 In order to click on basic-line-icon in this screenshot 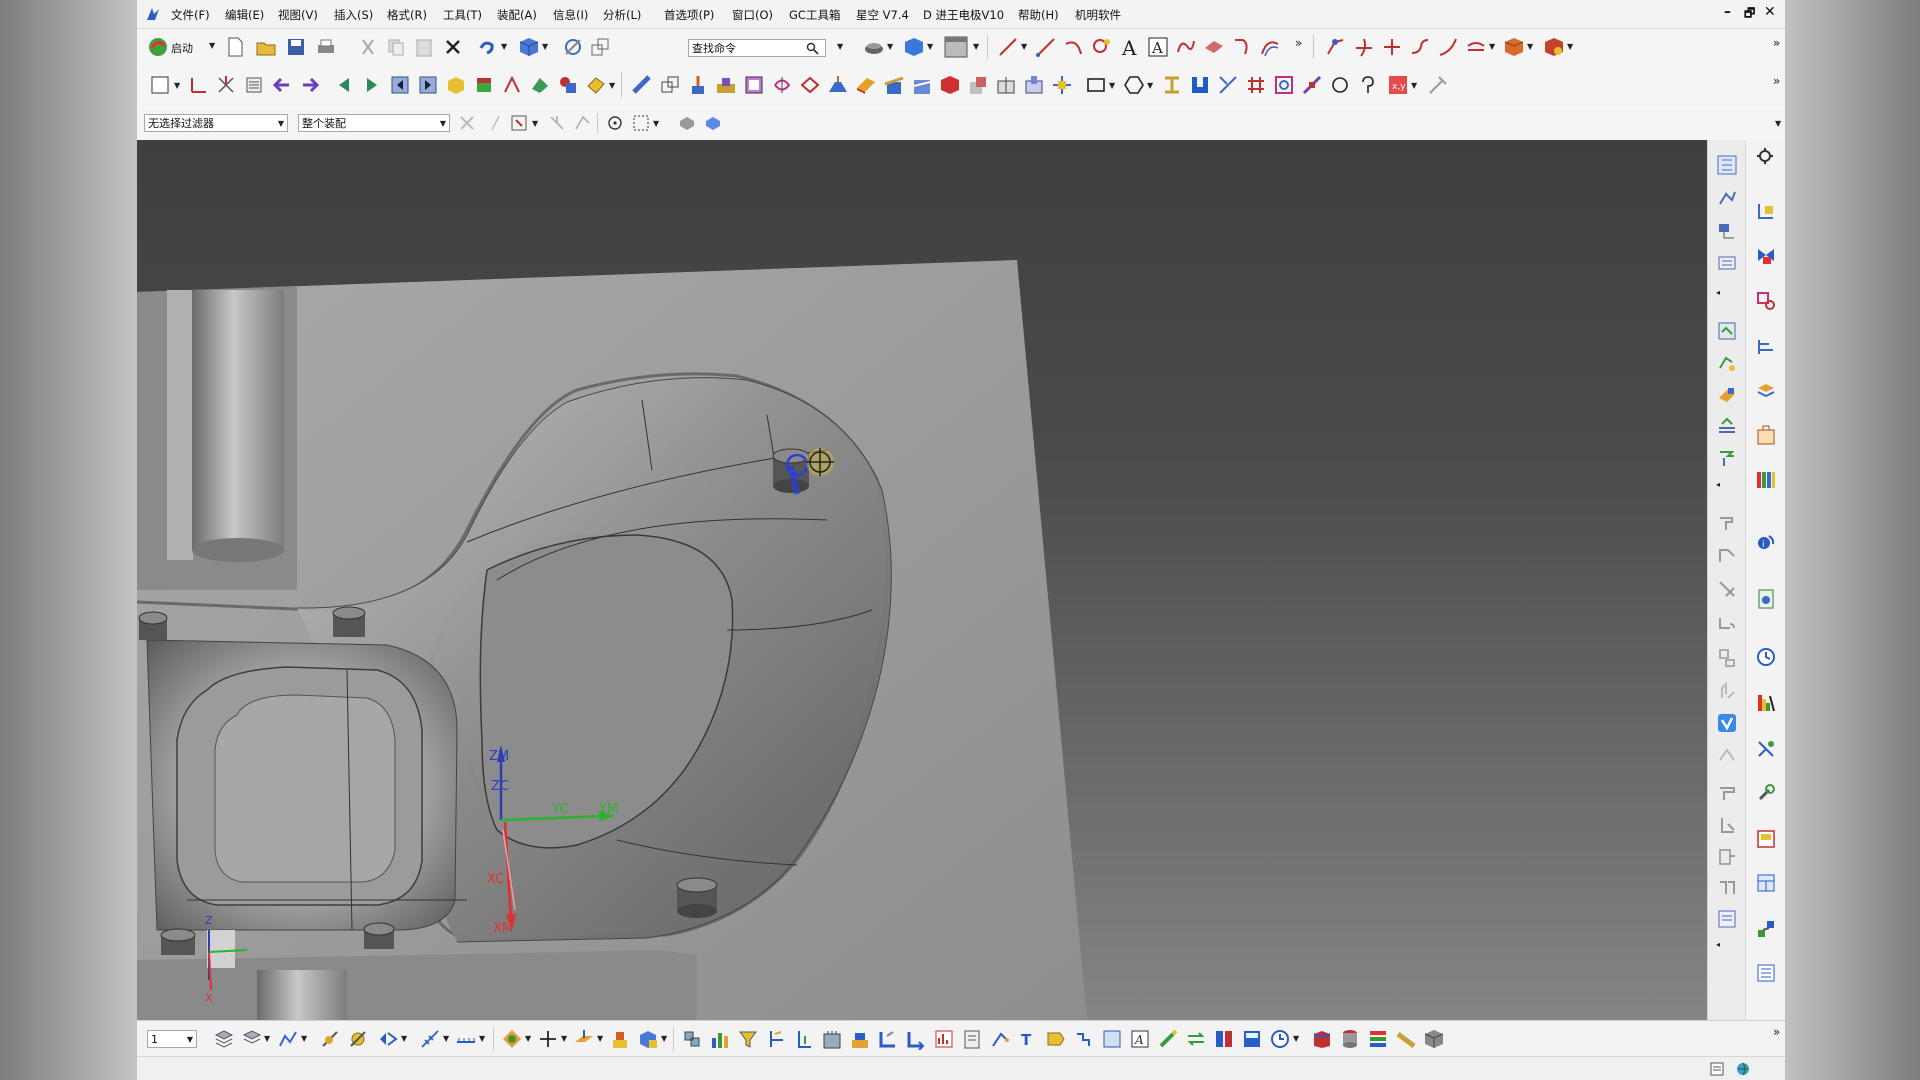, I will do `click(1046, 47)`.